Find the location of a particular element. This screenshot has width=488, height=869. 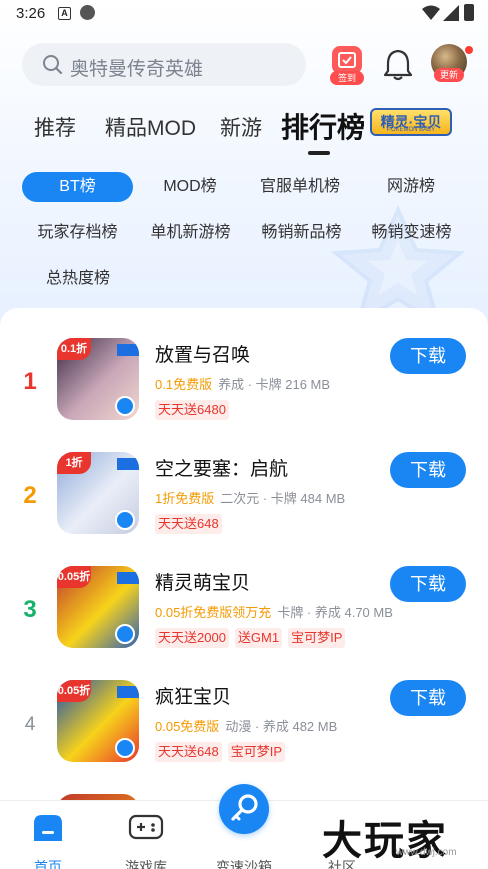

rank-number: 1 is located at coordinates (30, 381).